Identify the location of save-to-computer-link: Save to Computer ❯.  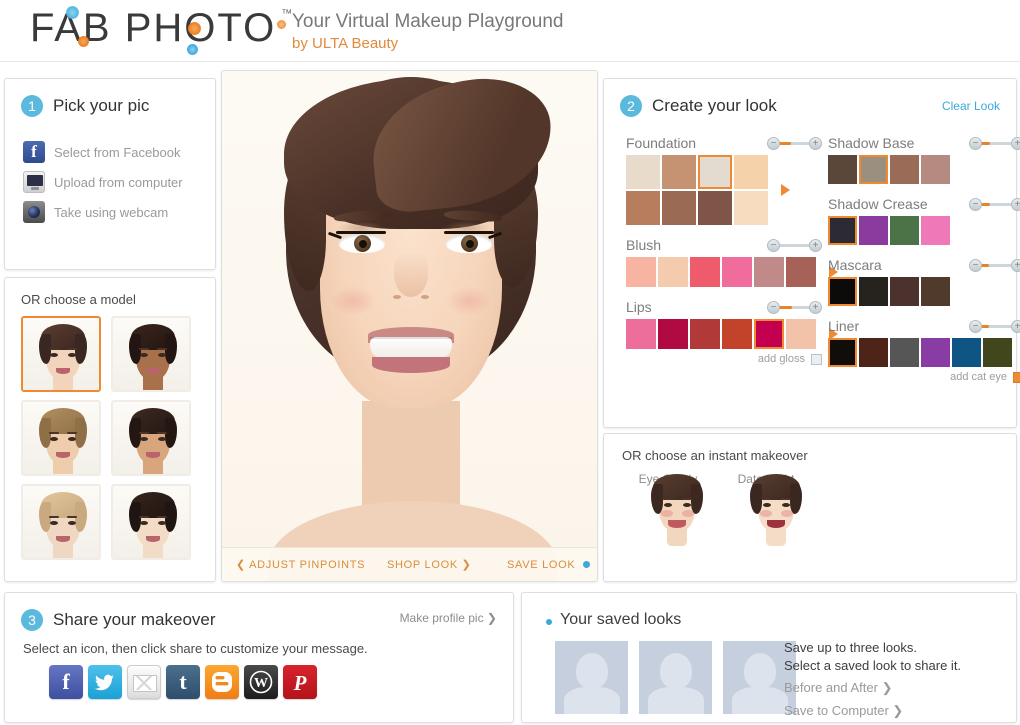
(872, 710).